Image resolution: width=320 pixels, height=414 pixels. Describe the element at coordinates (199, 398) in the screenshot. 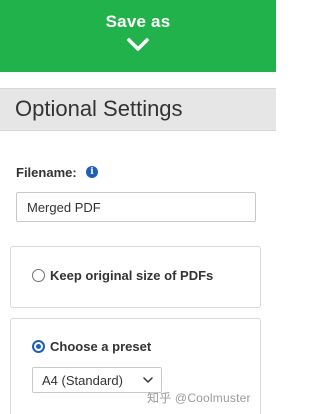

I see `watermark: 知乎 @Coolmuster` at that location.